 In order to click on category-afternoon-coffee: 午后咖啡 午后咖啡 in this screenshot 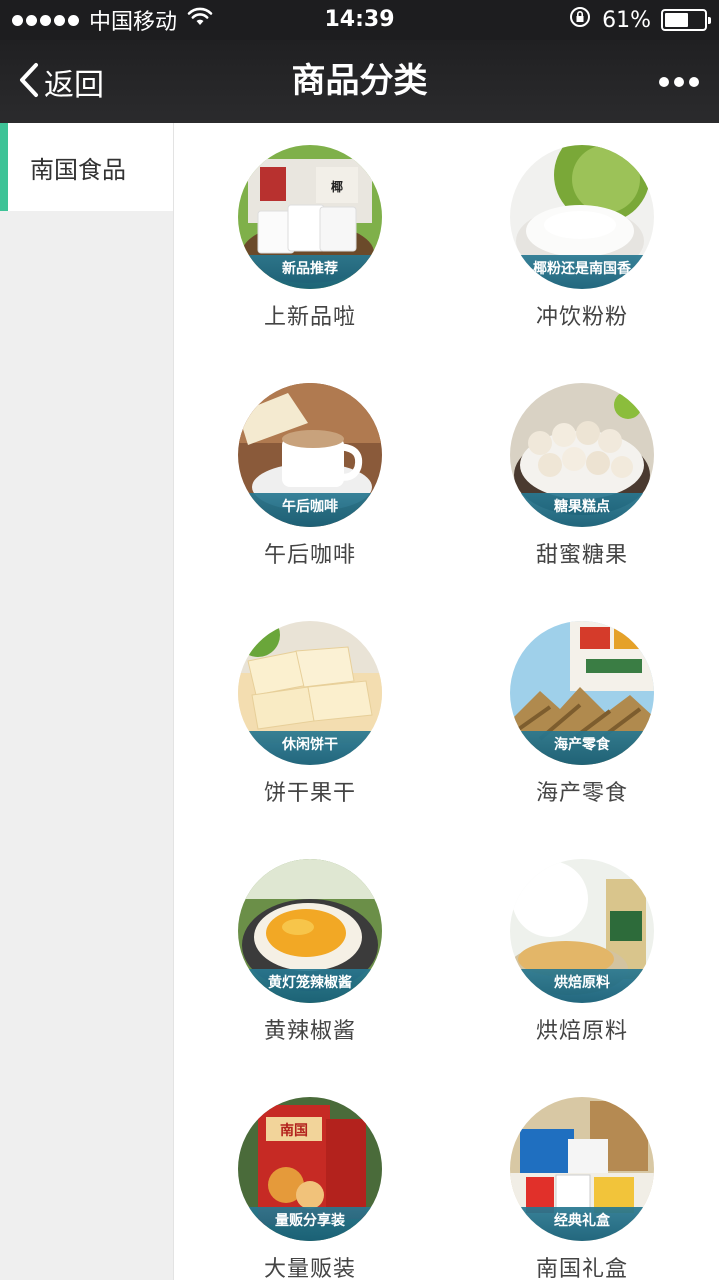, I will do `click(310, 480)`.